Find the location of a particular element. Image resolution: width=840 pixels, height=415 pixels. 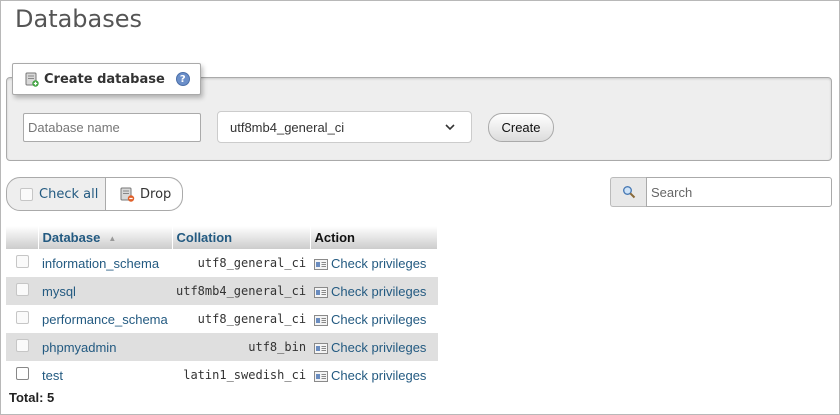

collation-cell: latin1_swedish_ci is located at coordinates (241, 375).